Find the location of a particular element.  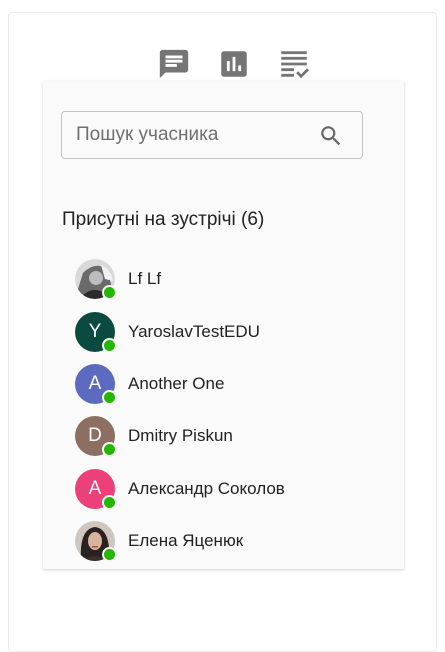

sidebar-tabs is located at coordinates (234, 64).